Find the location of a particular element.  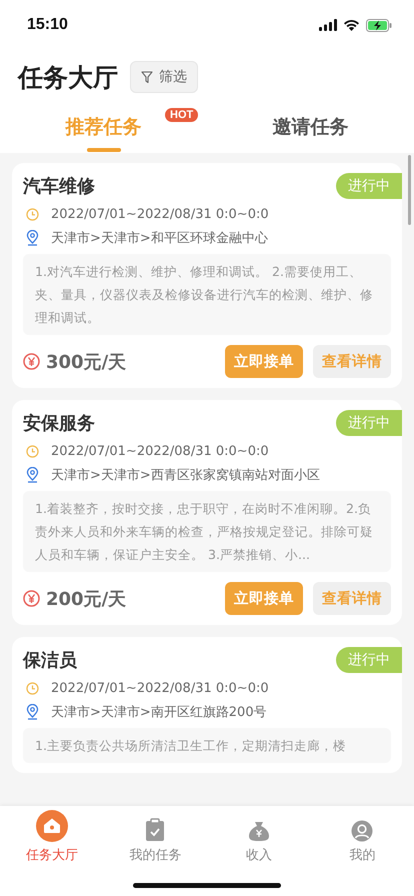

nav-item: 我的任务 is located at coordinates (155, 837).